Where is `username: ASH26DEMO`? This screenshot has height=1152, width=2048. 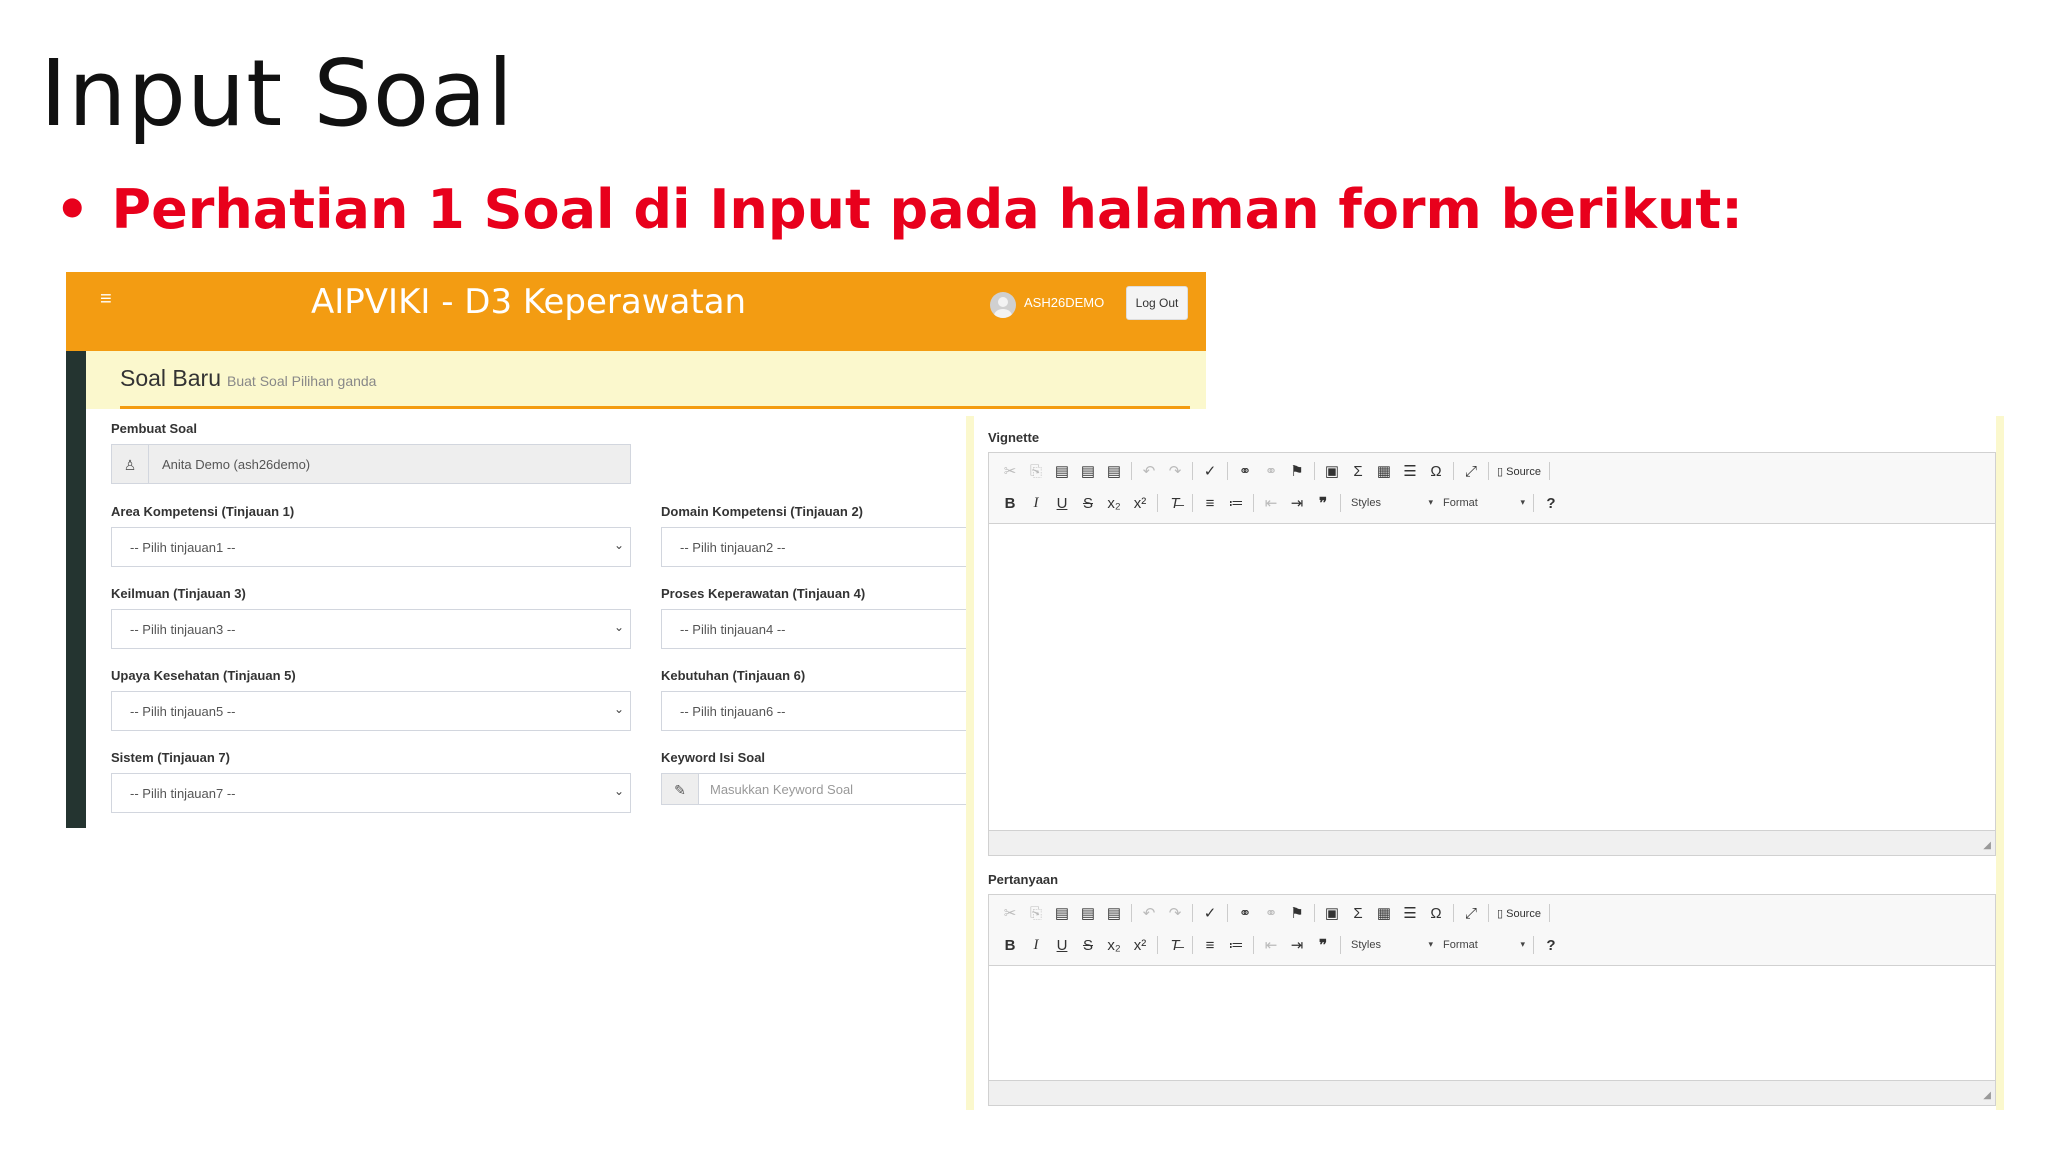
username: ASH26DEMO is located at coordinates (1064, 302).